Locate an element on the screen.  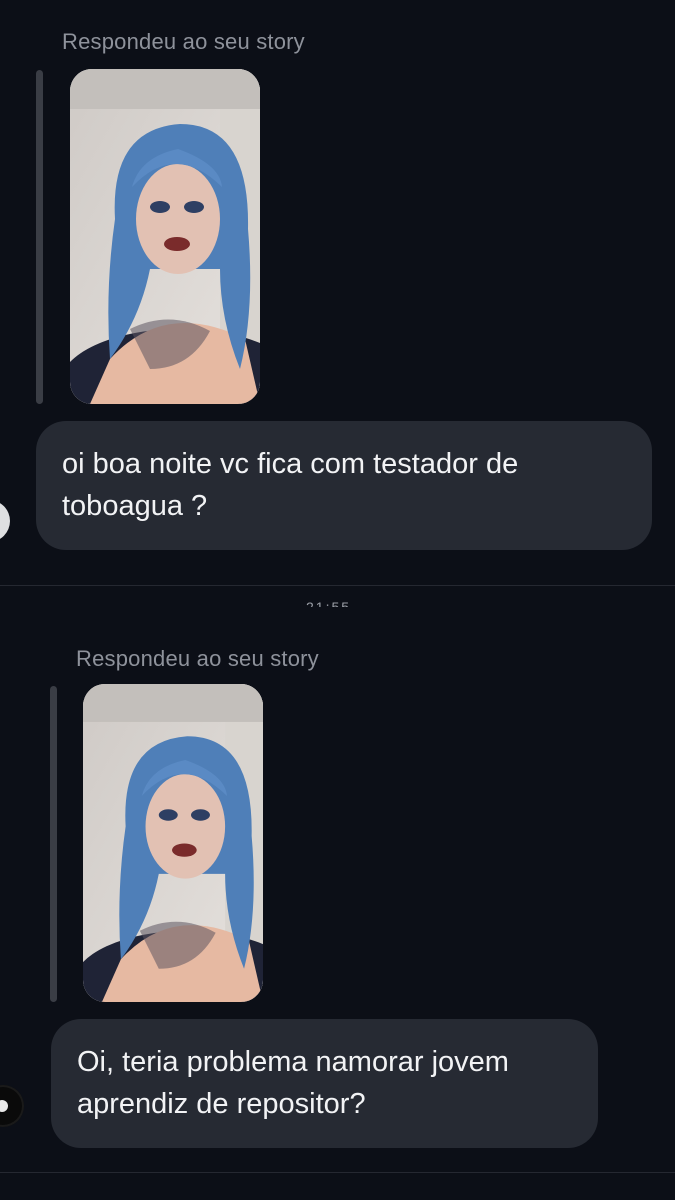
sender-avatar is located at coordinates (5, 521).